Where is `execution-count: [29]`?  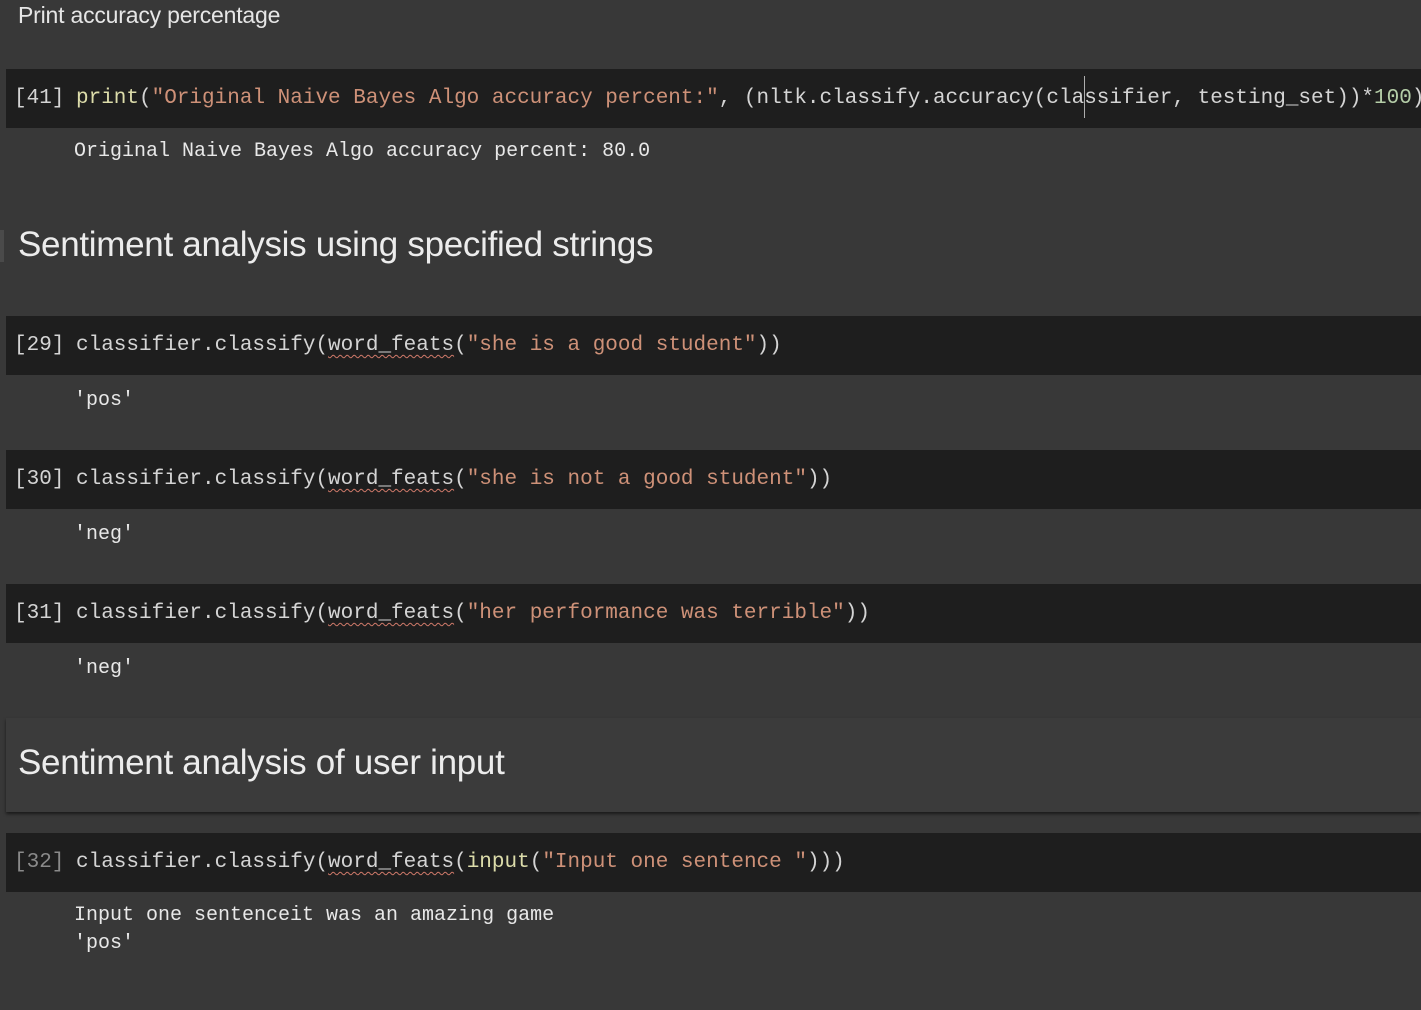
execution-count: [29] is located at coordinates (39, 345).